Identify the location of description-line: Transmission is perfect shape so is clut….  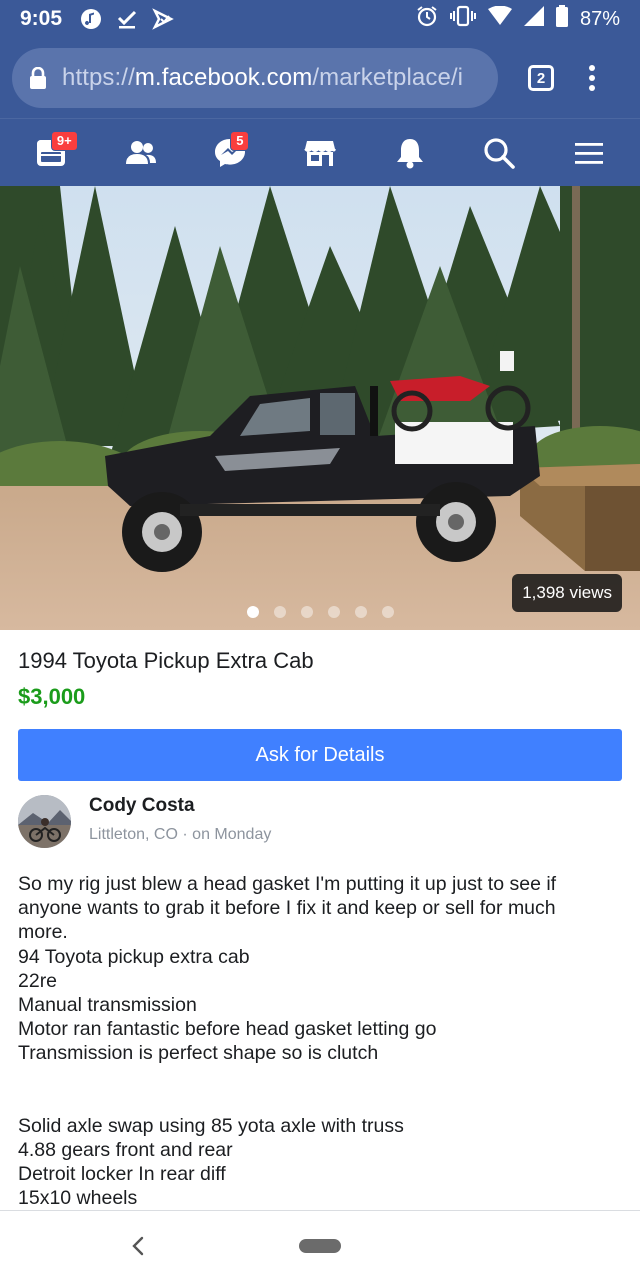
(198, 1053).